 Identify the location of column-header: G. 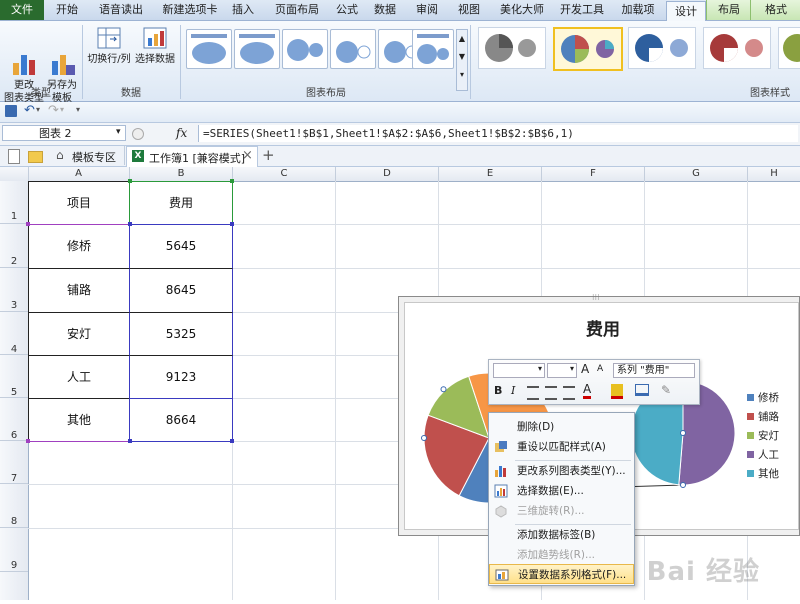
(696, 174).